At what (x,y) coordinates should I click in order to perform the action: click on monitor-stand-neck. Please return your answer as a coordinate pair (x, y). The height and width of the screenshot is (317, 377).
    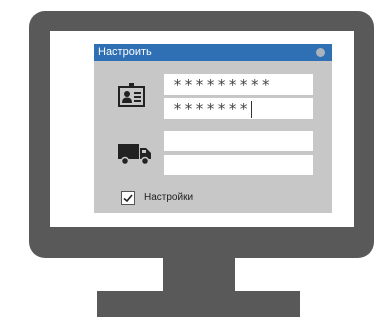
    Looking at the image, I should click on (199, 274).